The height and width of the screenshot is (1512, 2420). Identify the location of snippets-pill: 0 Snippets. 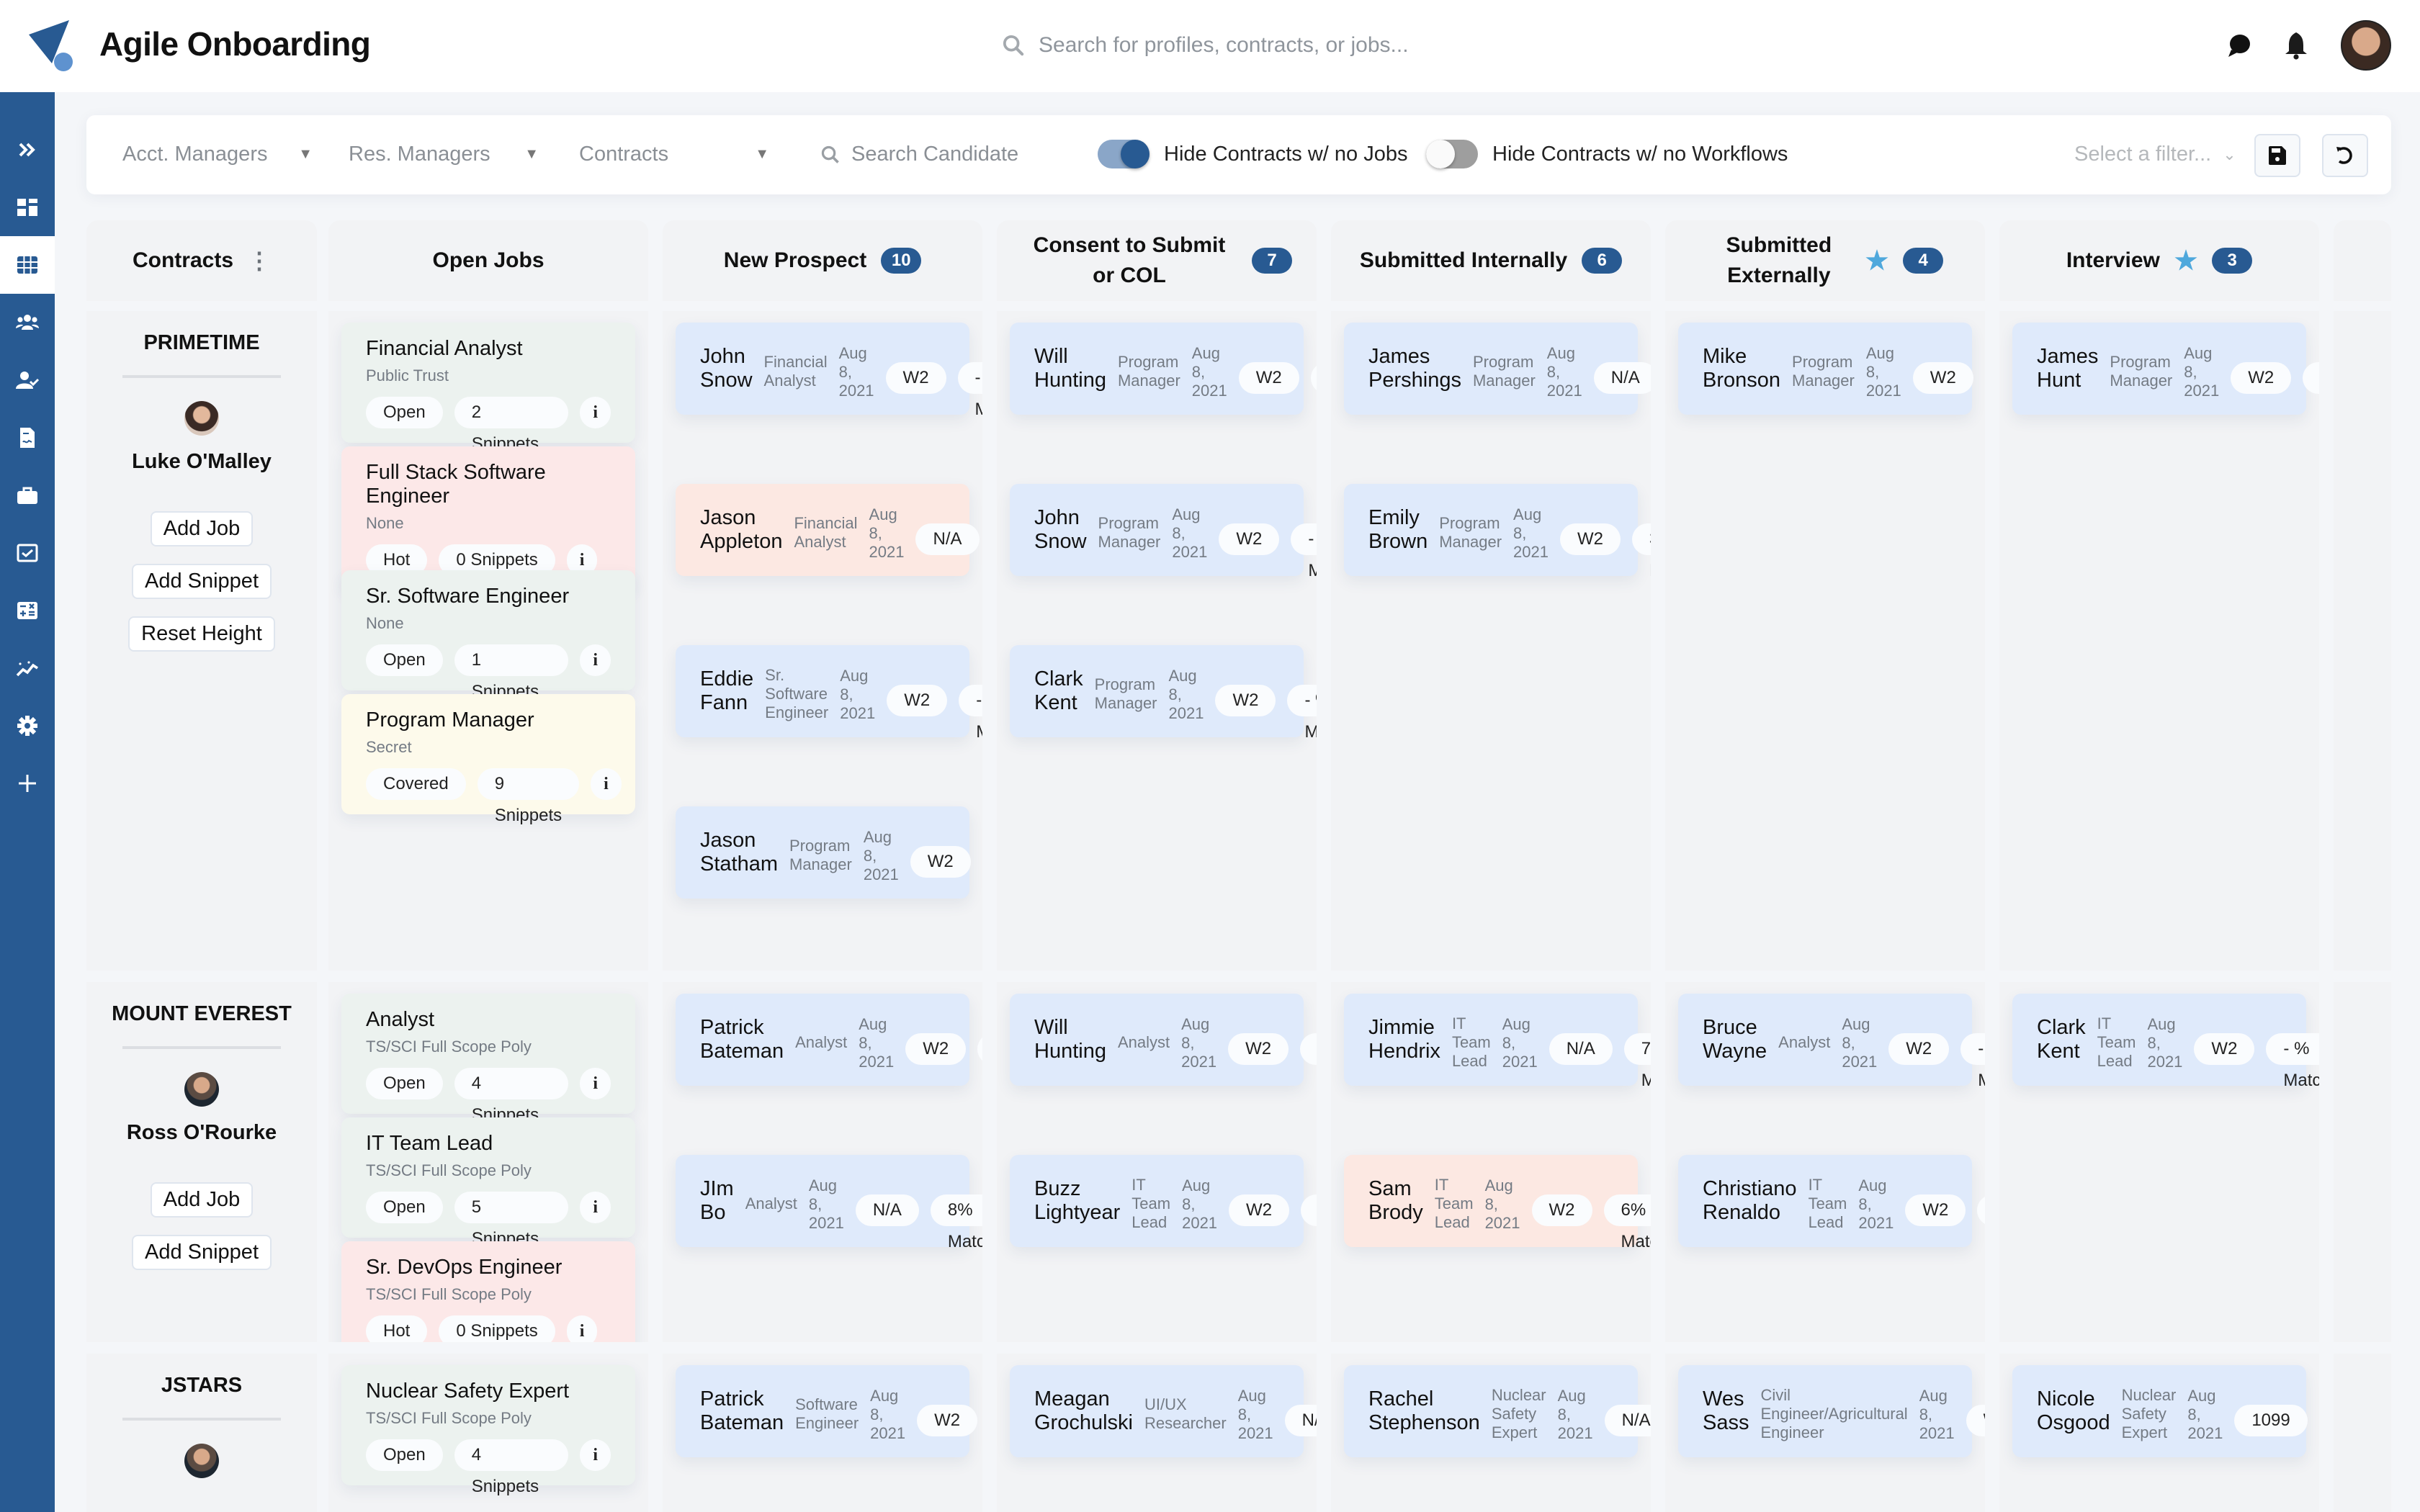
(497, 1328).